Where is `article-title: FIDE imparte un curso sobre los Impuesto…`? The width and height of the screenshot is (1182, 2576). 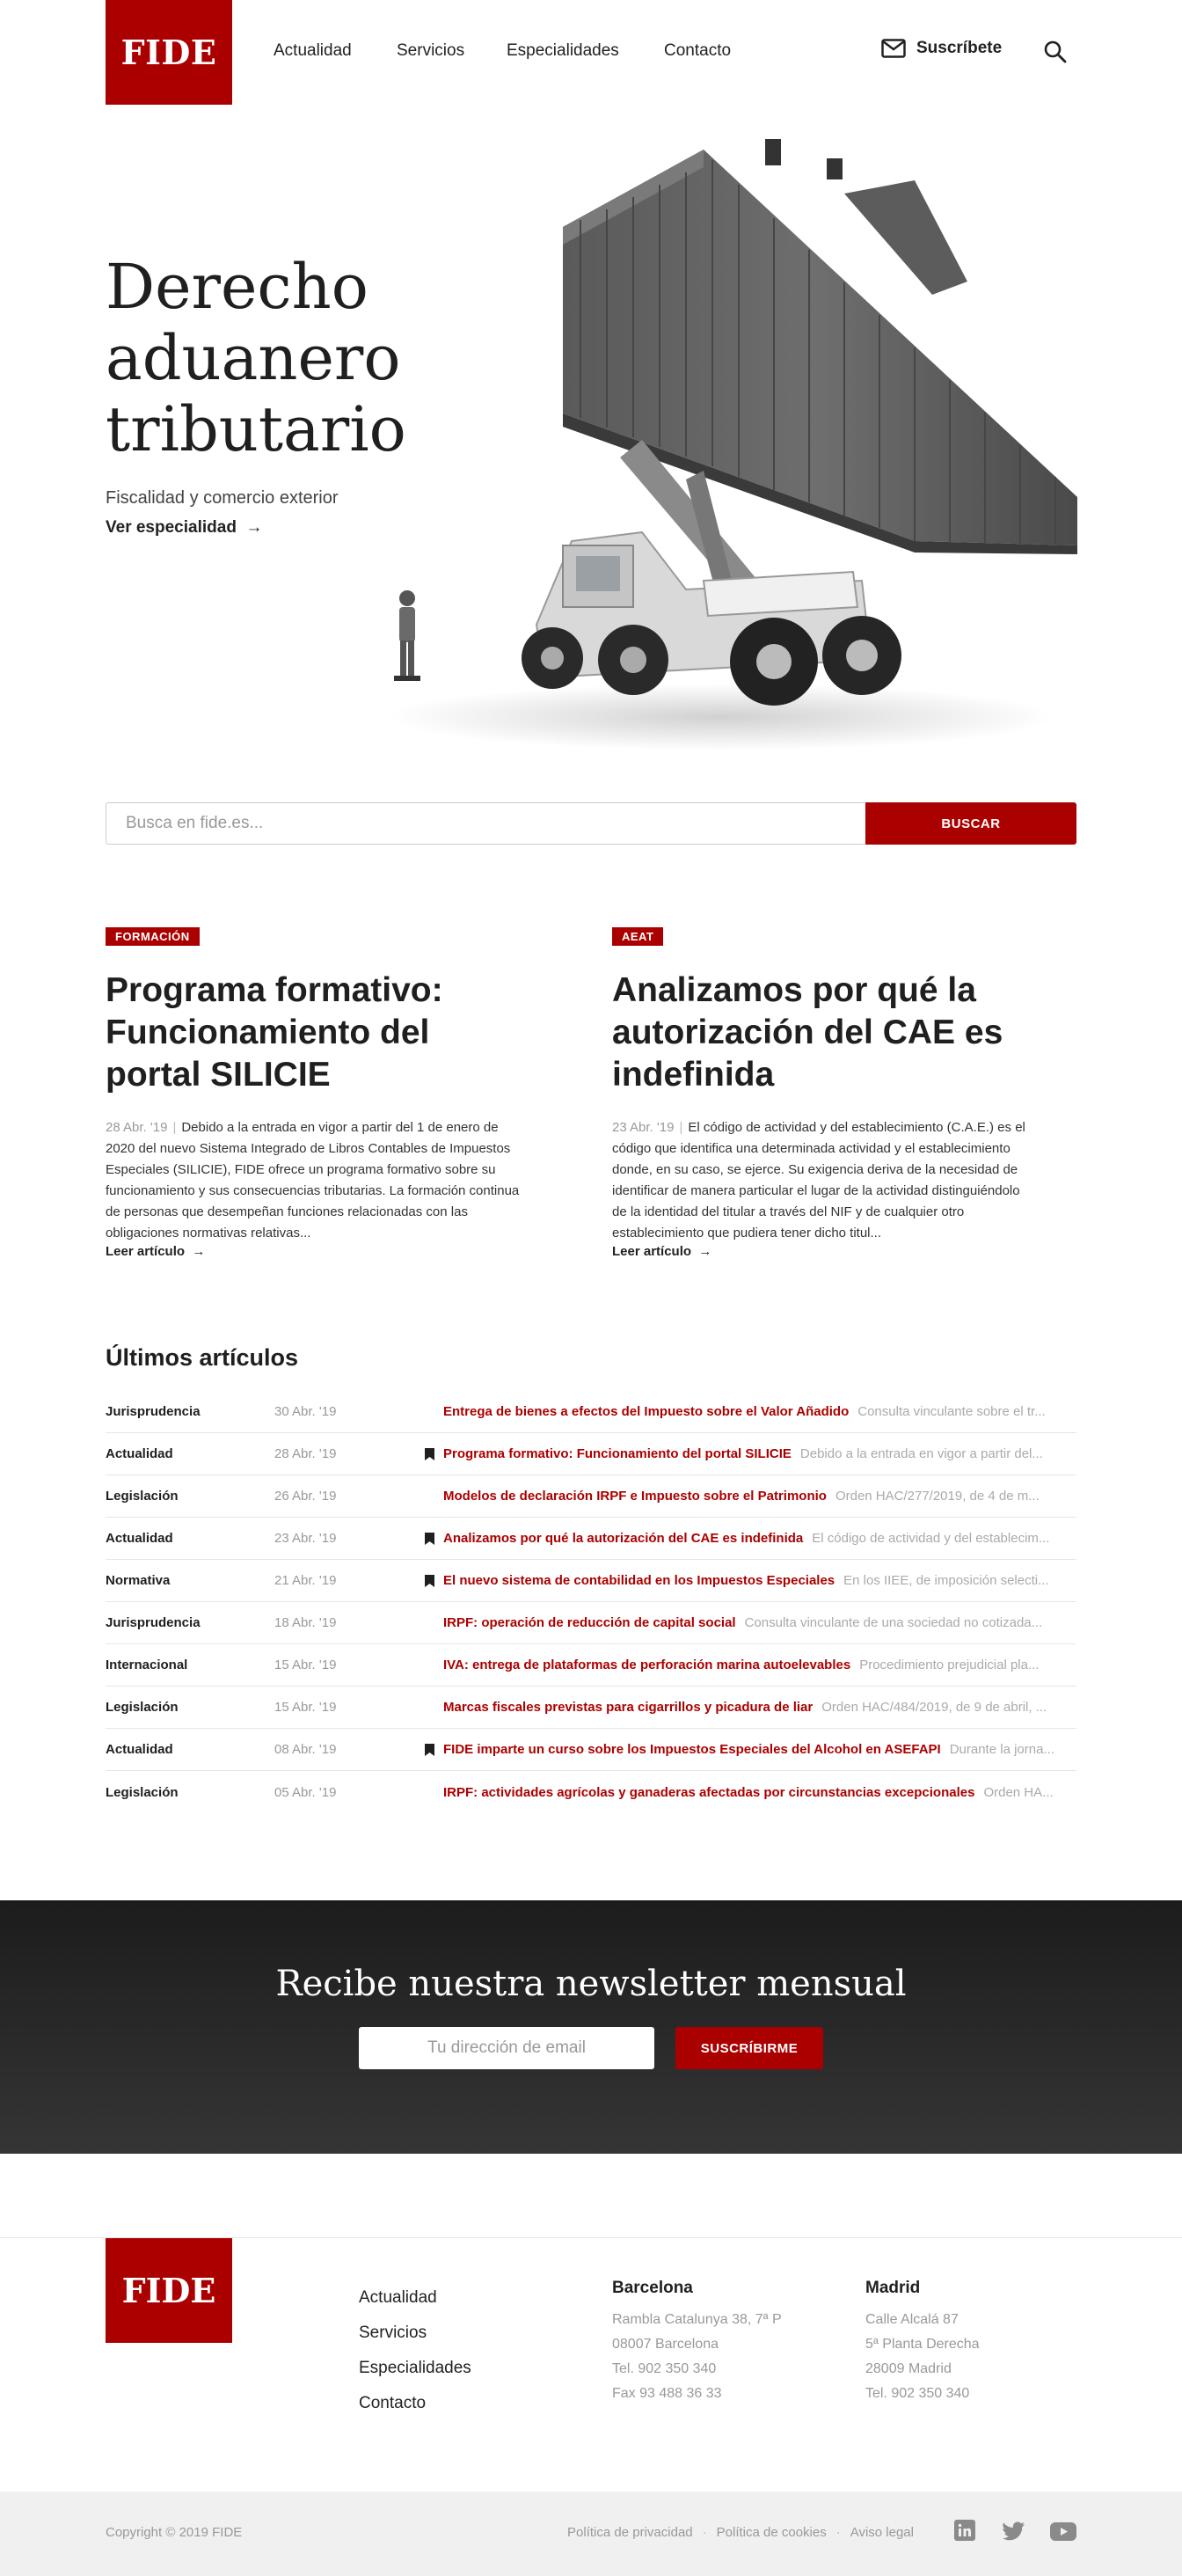 article-title: FIDE imparte un curso sobre los Impuesto… is located at coordinates (692, 1749).